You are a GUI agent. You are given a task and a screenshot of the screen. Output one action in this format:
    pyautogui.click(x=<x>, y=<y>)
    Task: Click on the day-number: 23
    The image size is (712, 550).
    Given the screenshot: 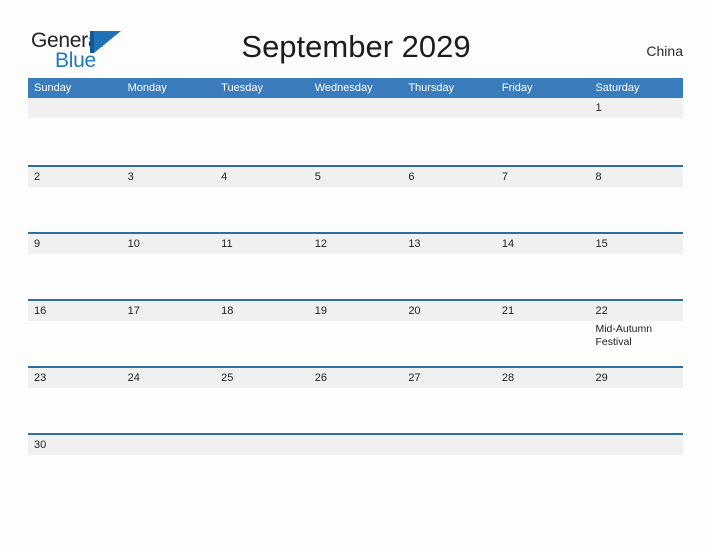 What is the action you would take?
    pyautogui.click(x=40, y=378)
    